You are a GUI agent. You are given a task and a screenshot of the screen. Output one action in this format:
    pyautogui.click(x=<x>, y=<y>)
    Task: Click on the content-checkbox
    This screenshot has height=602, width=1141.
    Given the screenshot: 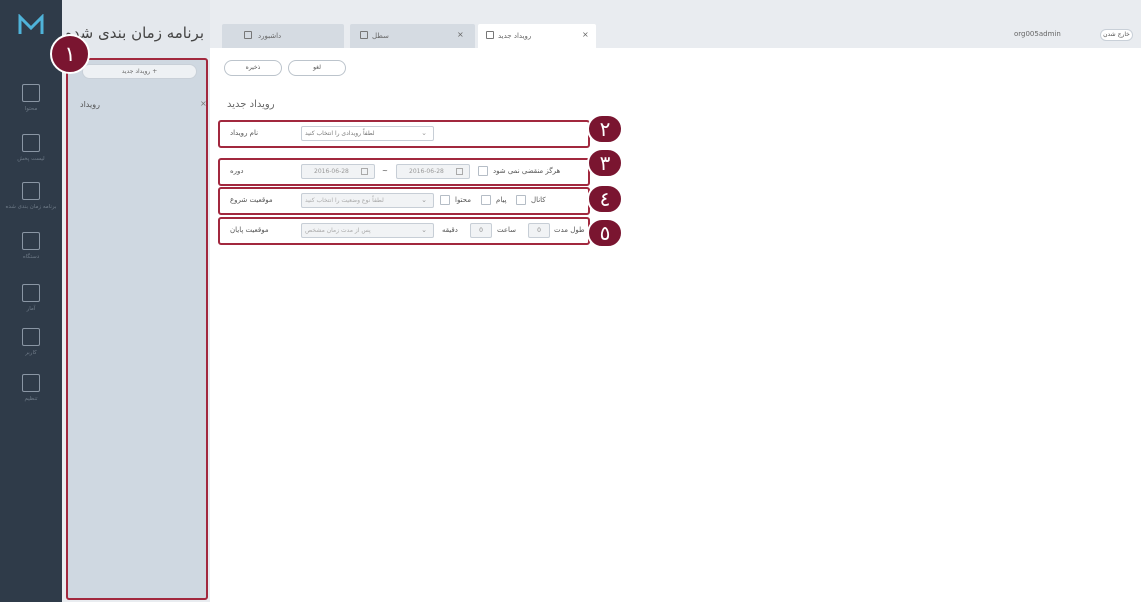 What is the action you would take?
    pyautogui.click(x=445, y=200)
    